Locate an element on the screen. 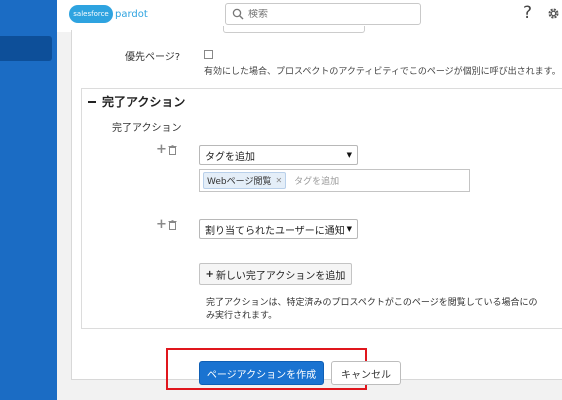 The image size is (562, 400). priority-page-label: 優先ページ? is located at coordinates (153, 57).